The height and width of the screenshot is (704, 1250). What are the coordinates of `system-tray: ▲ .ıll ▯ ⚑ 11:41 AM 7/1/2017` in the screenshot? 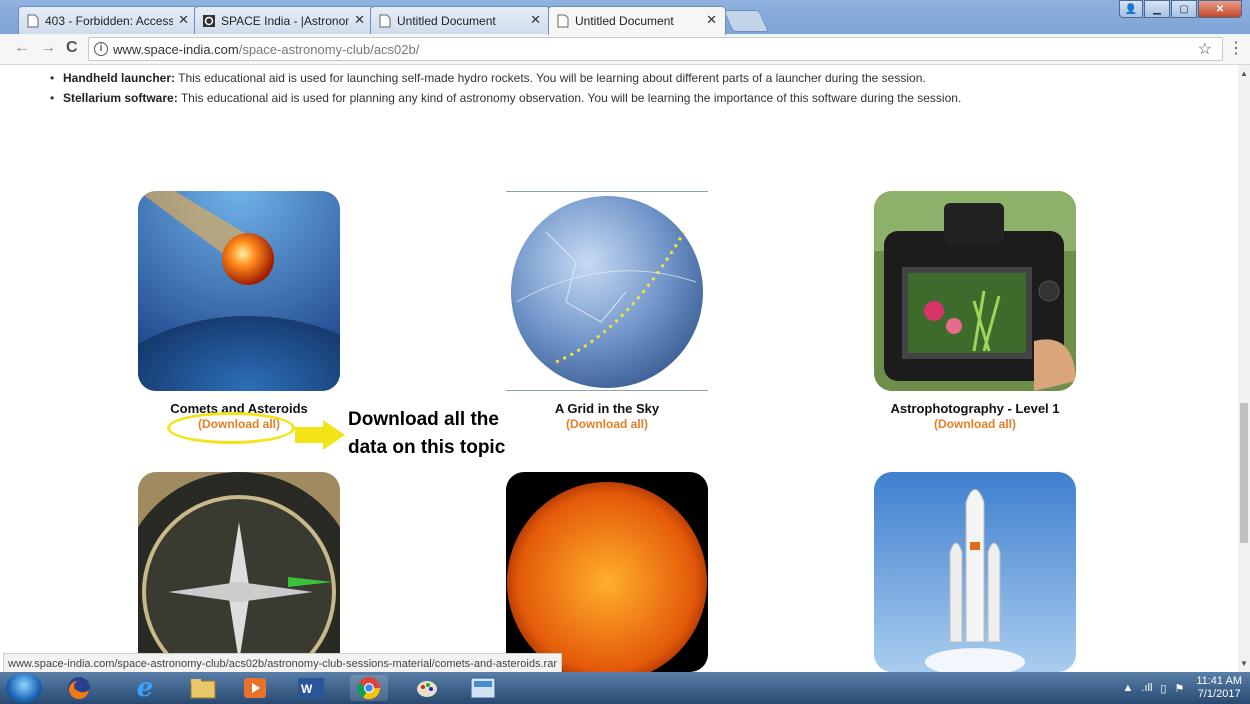 It's located at (1186, 688).